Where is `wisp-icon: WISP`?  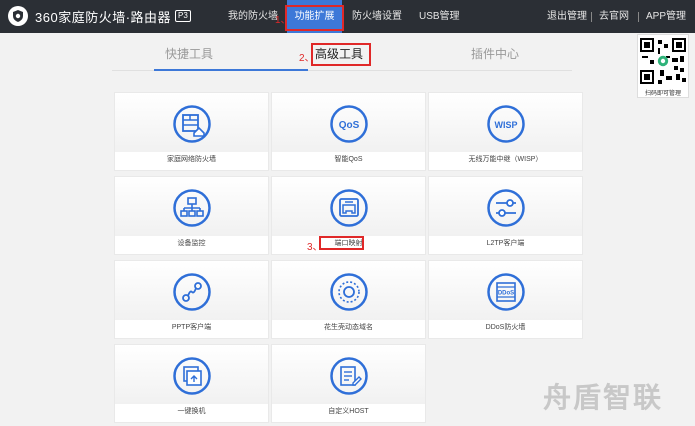
wisp-icon: WISP is located at coordinates (506, 124).